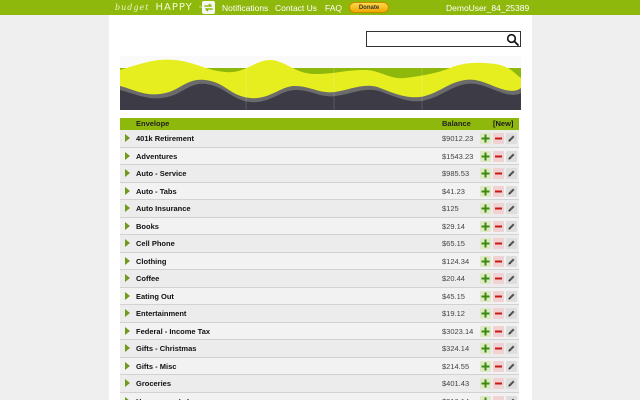 The image size is (640, 400). Describe the element at coordinates (147, 226) in the screenshot. I see `envelope-name: Books` at that location.